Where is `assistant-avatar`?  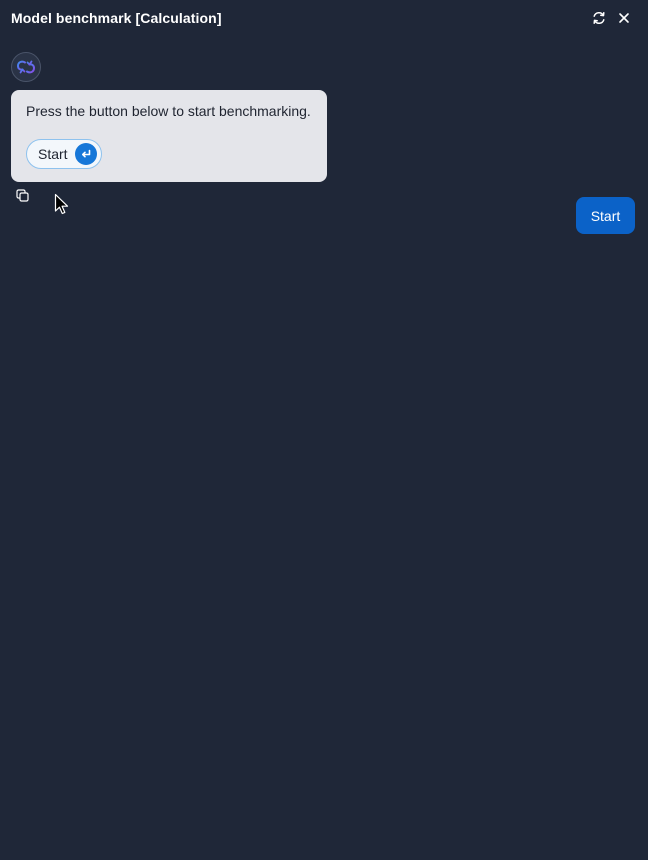
assistant-avatar is located at coordinates (26, 67).